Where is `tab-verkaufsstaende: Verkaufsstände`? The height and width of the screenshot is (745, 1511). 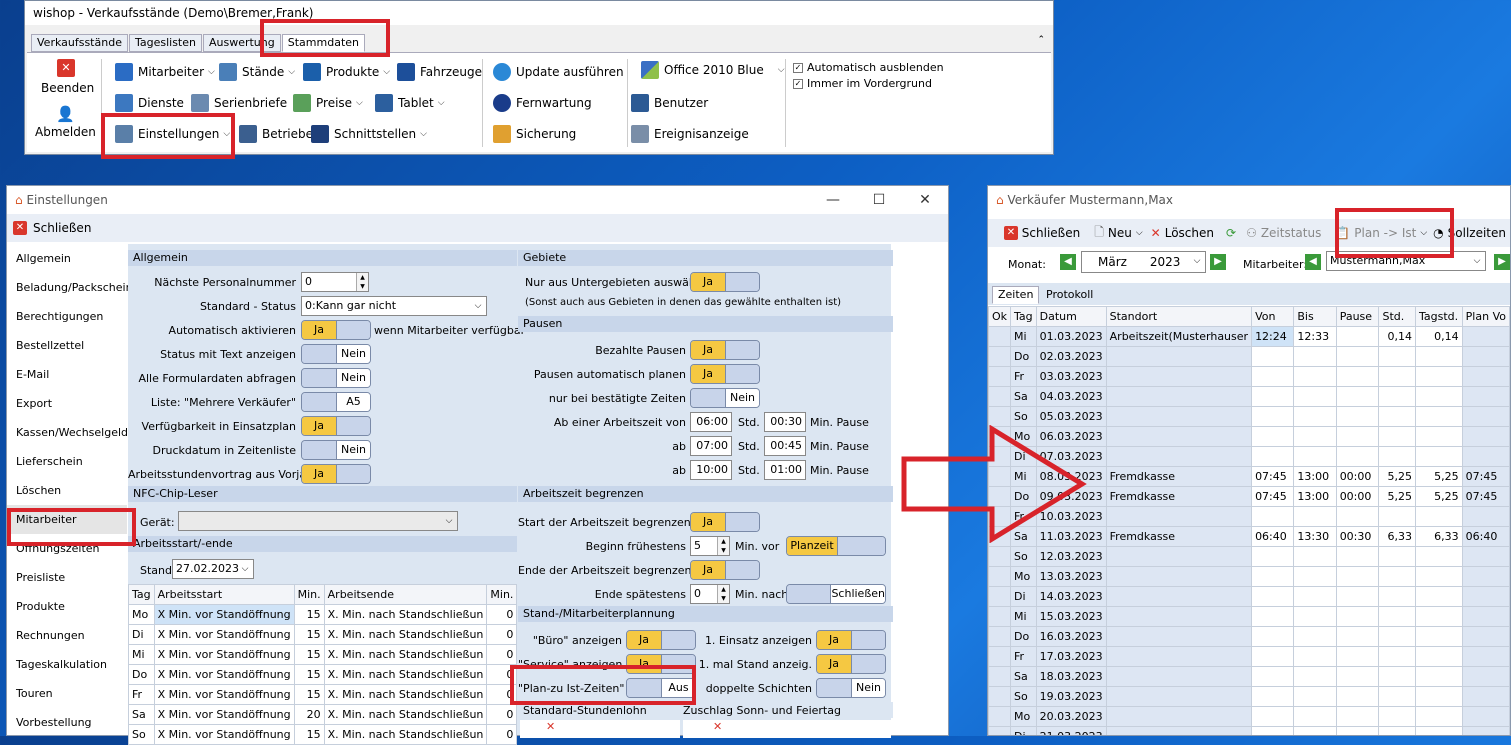 tab-verkaufsstaende: Verkaufsstände is located at coordinates (79, 43).